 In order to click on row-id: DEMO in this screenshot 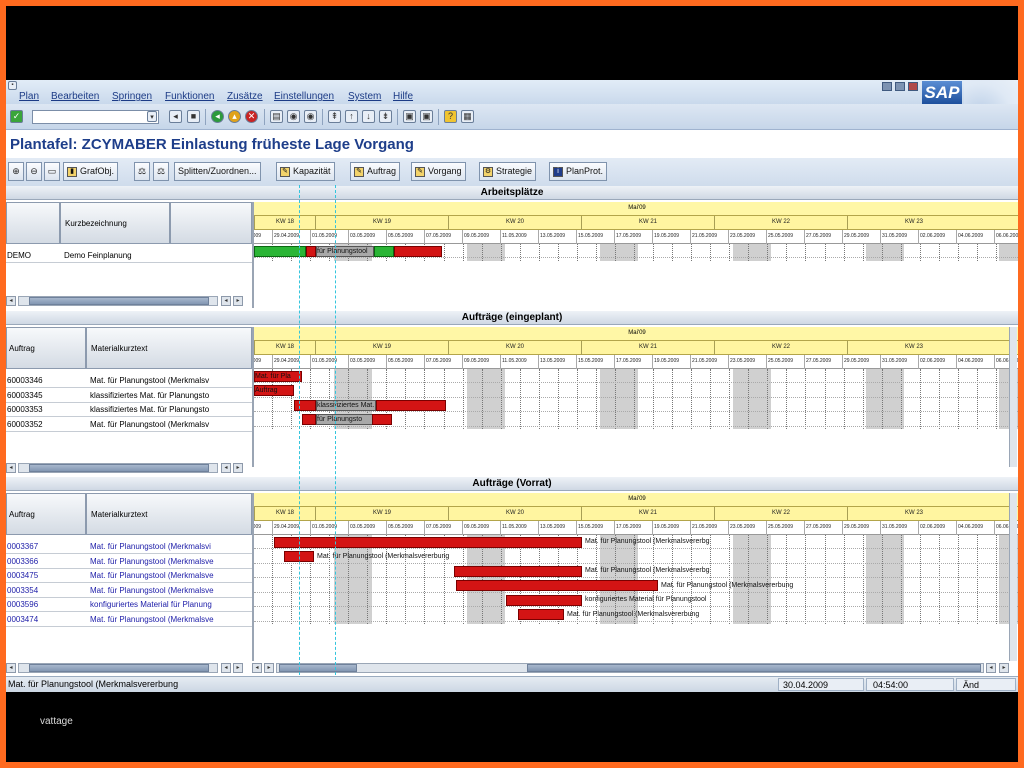, I will do `click(19, 255)`.